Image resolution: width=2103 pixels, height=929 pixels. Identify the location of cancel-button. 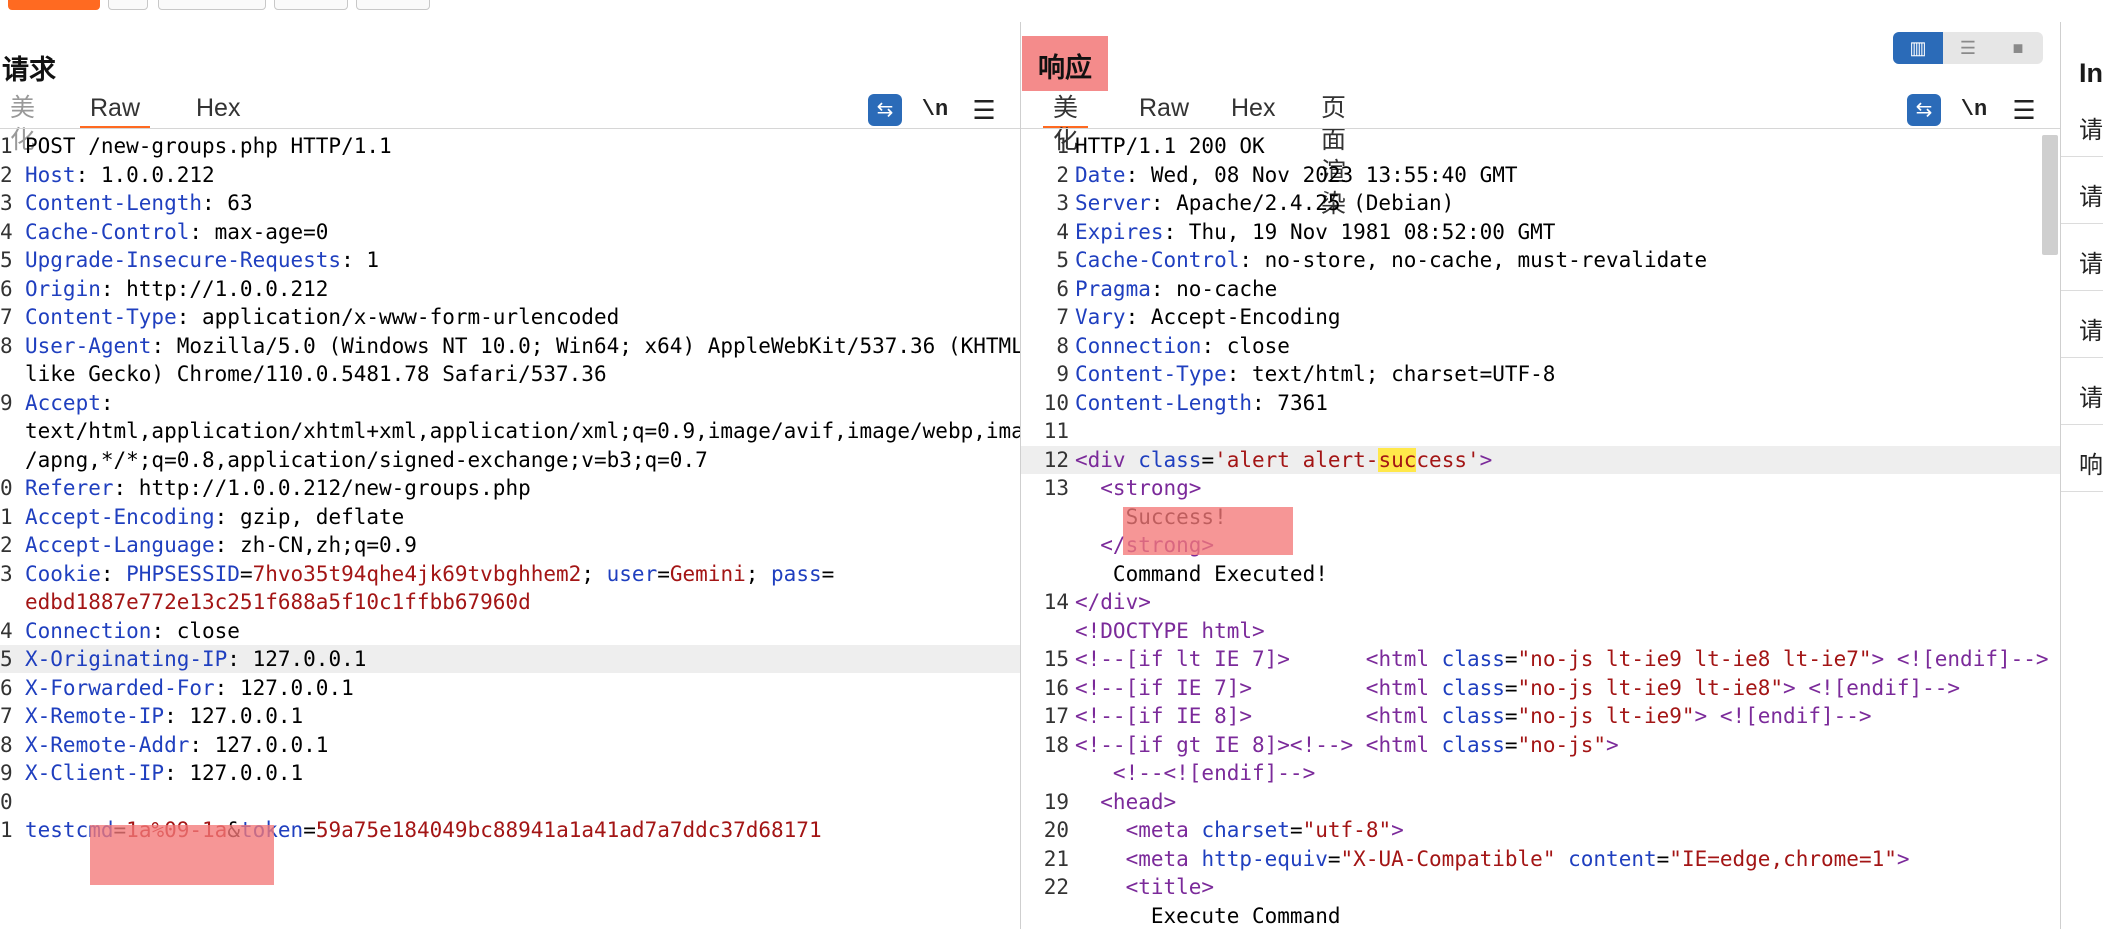
(212, 5).